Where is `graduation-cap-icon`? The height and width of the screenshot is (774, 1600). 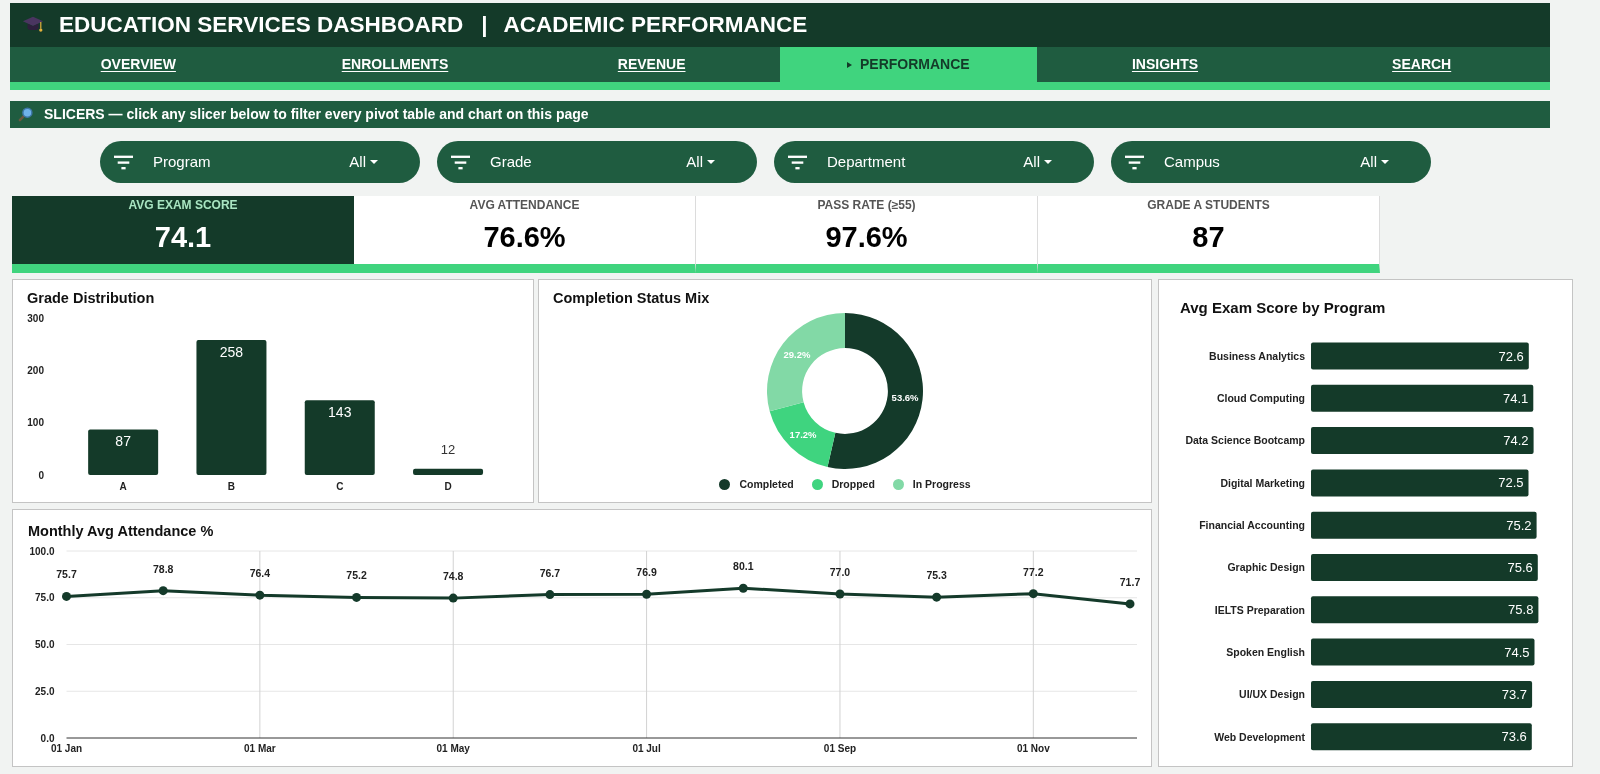
graduation-cap-icon is located at coordinates (33, 25).